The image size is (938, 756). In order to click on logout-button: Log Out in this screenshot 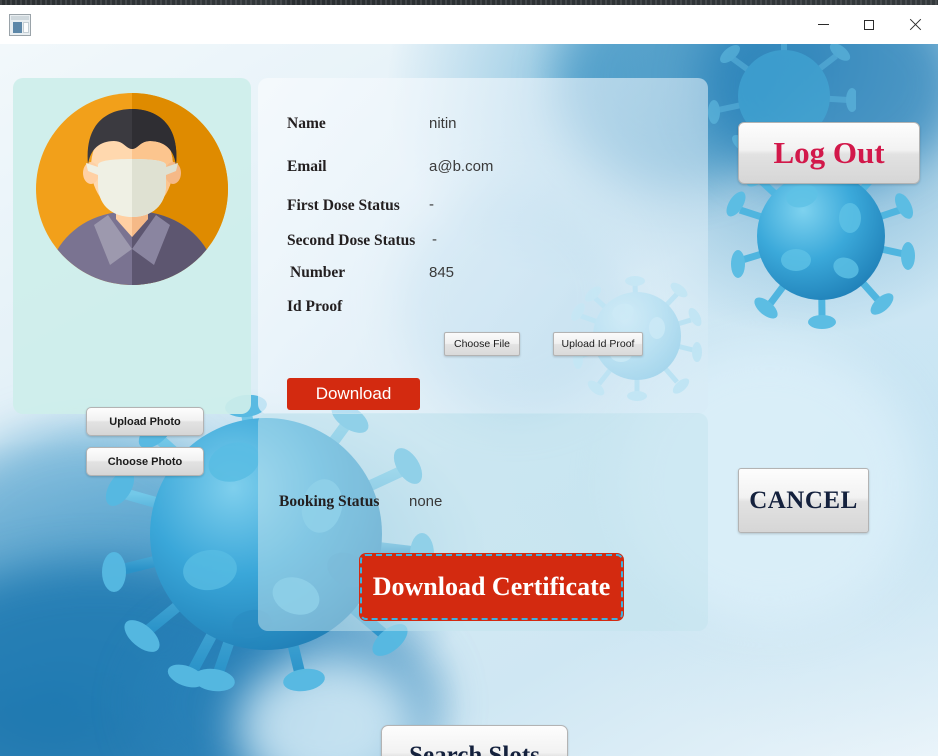, I will do `click(829, 153)`.